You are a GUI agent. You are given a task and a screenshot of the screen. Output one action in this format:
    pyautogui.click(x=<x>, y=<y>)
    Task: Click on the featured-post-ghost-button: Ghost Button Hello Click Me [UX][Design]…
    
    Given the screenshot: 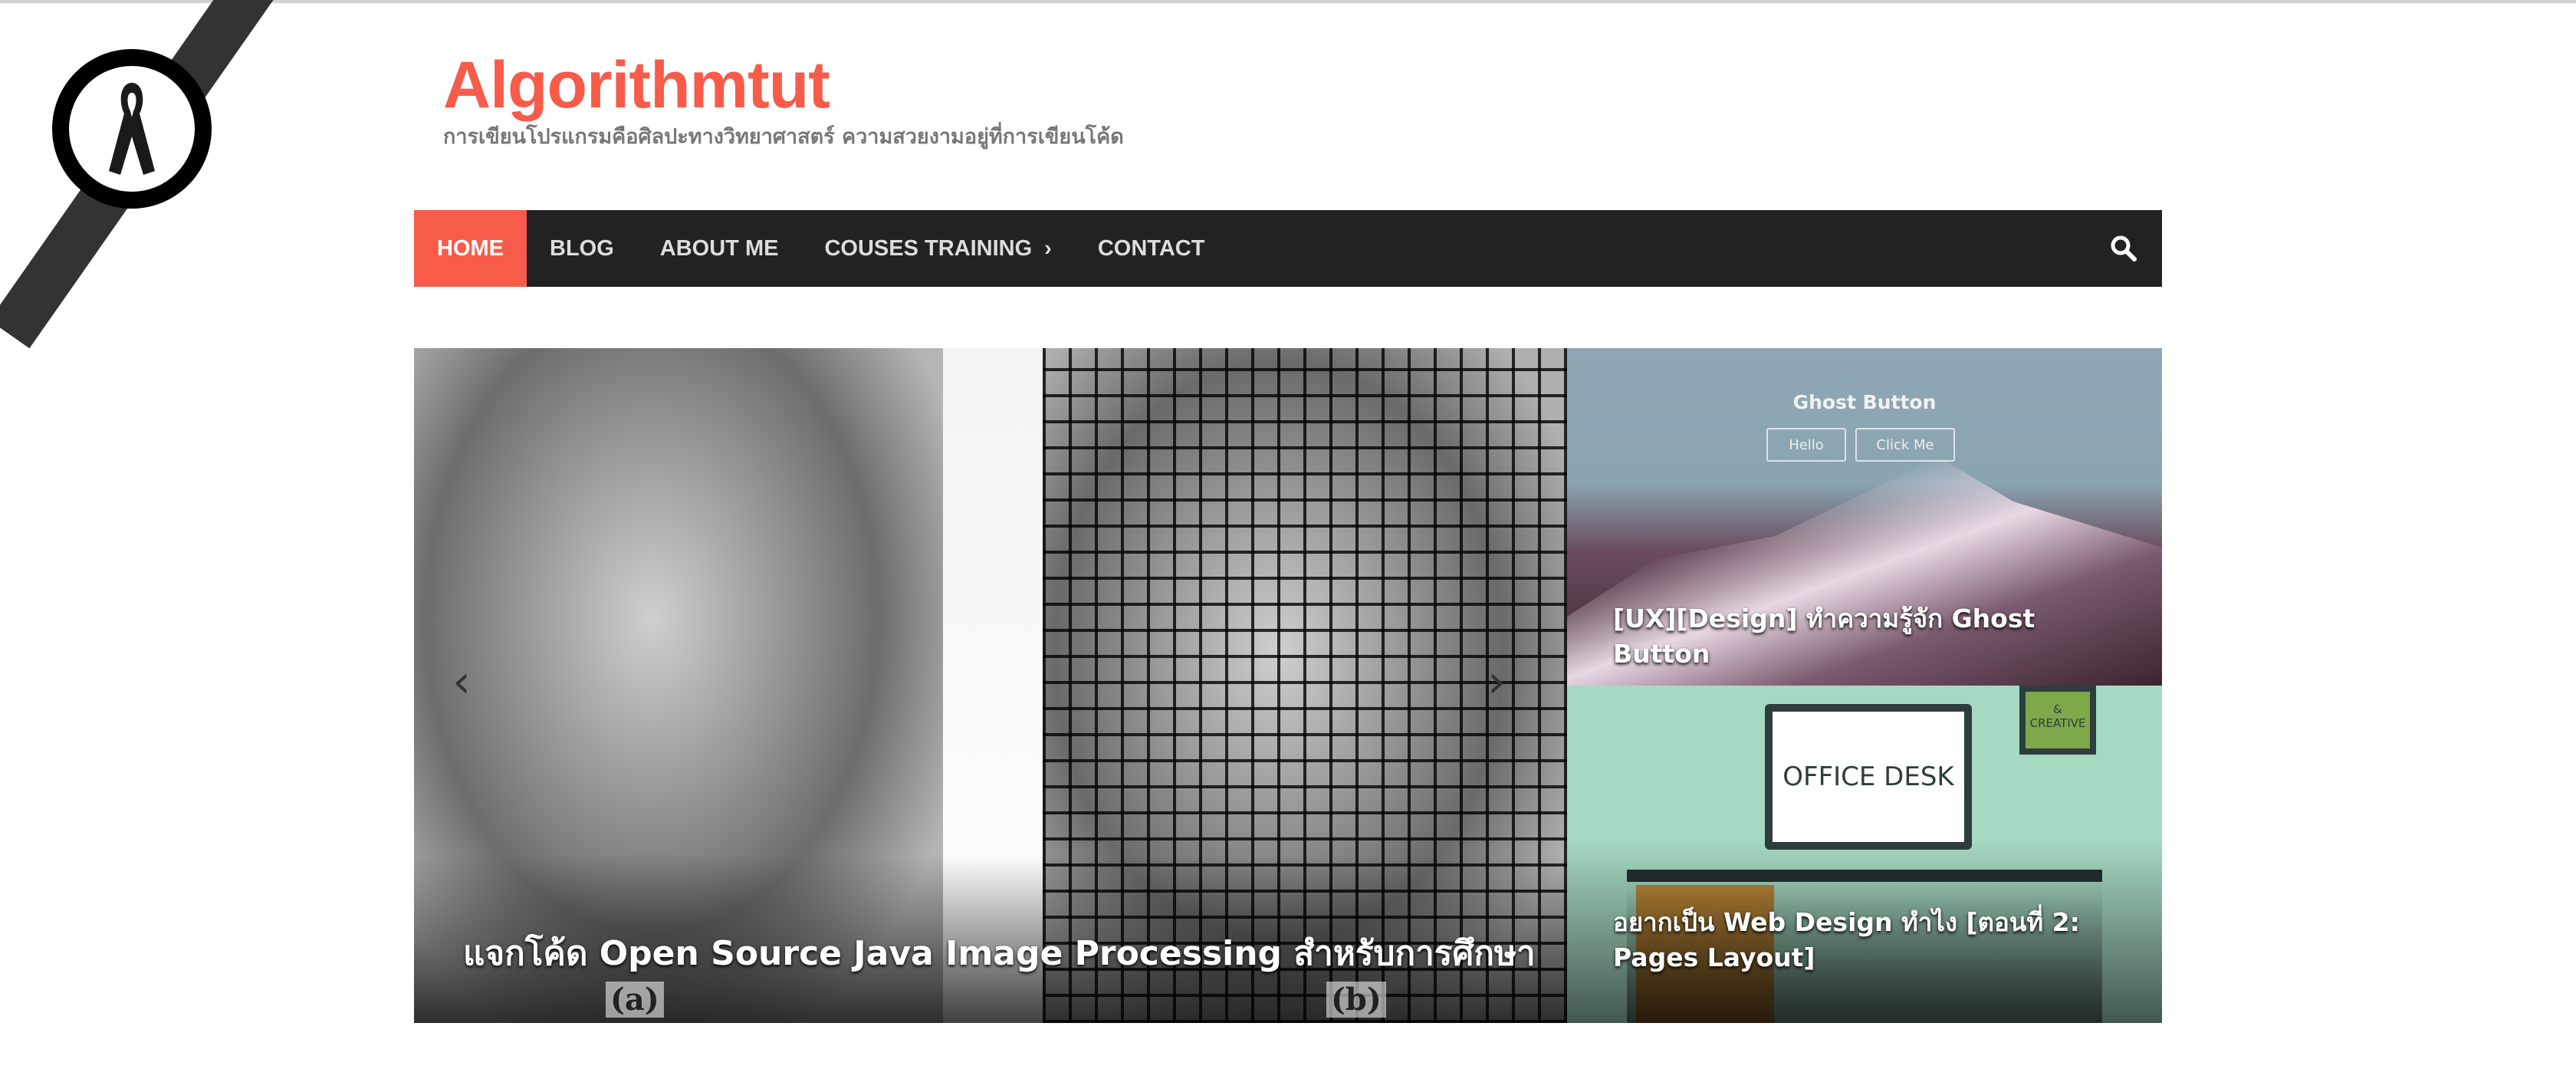 What is the action you would take?
    pyautogui.click(x=1865, y=517)
    